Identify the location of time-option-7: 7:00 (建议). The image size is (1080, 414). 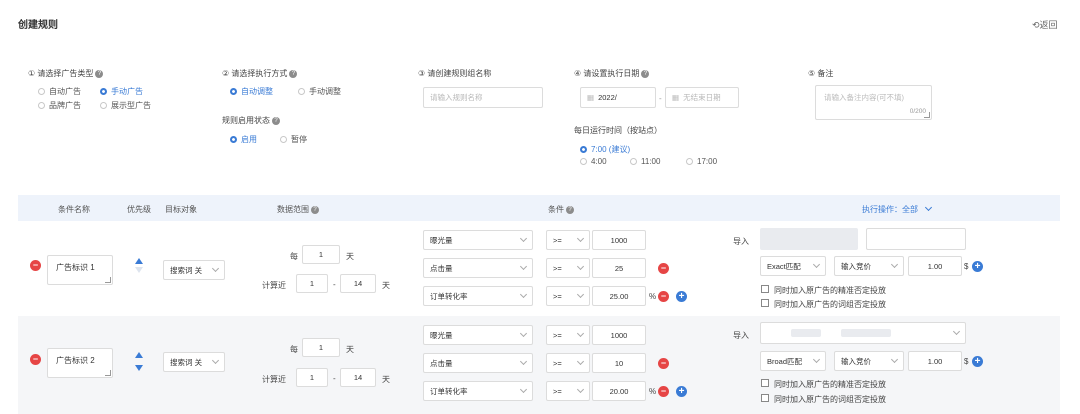
(605, 149).